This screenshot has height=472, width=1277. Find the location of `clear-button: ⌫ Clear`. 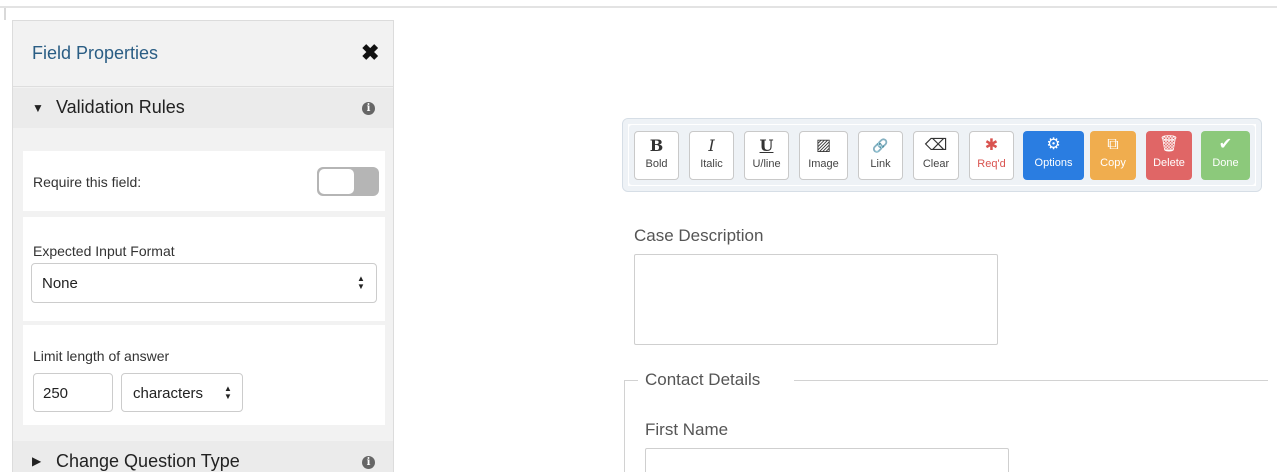

clear-button: ⌫ Clear is located at coordinates (936, 155).